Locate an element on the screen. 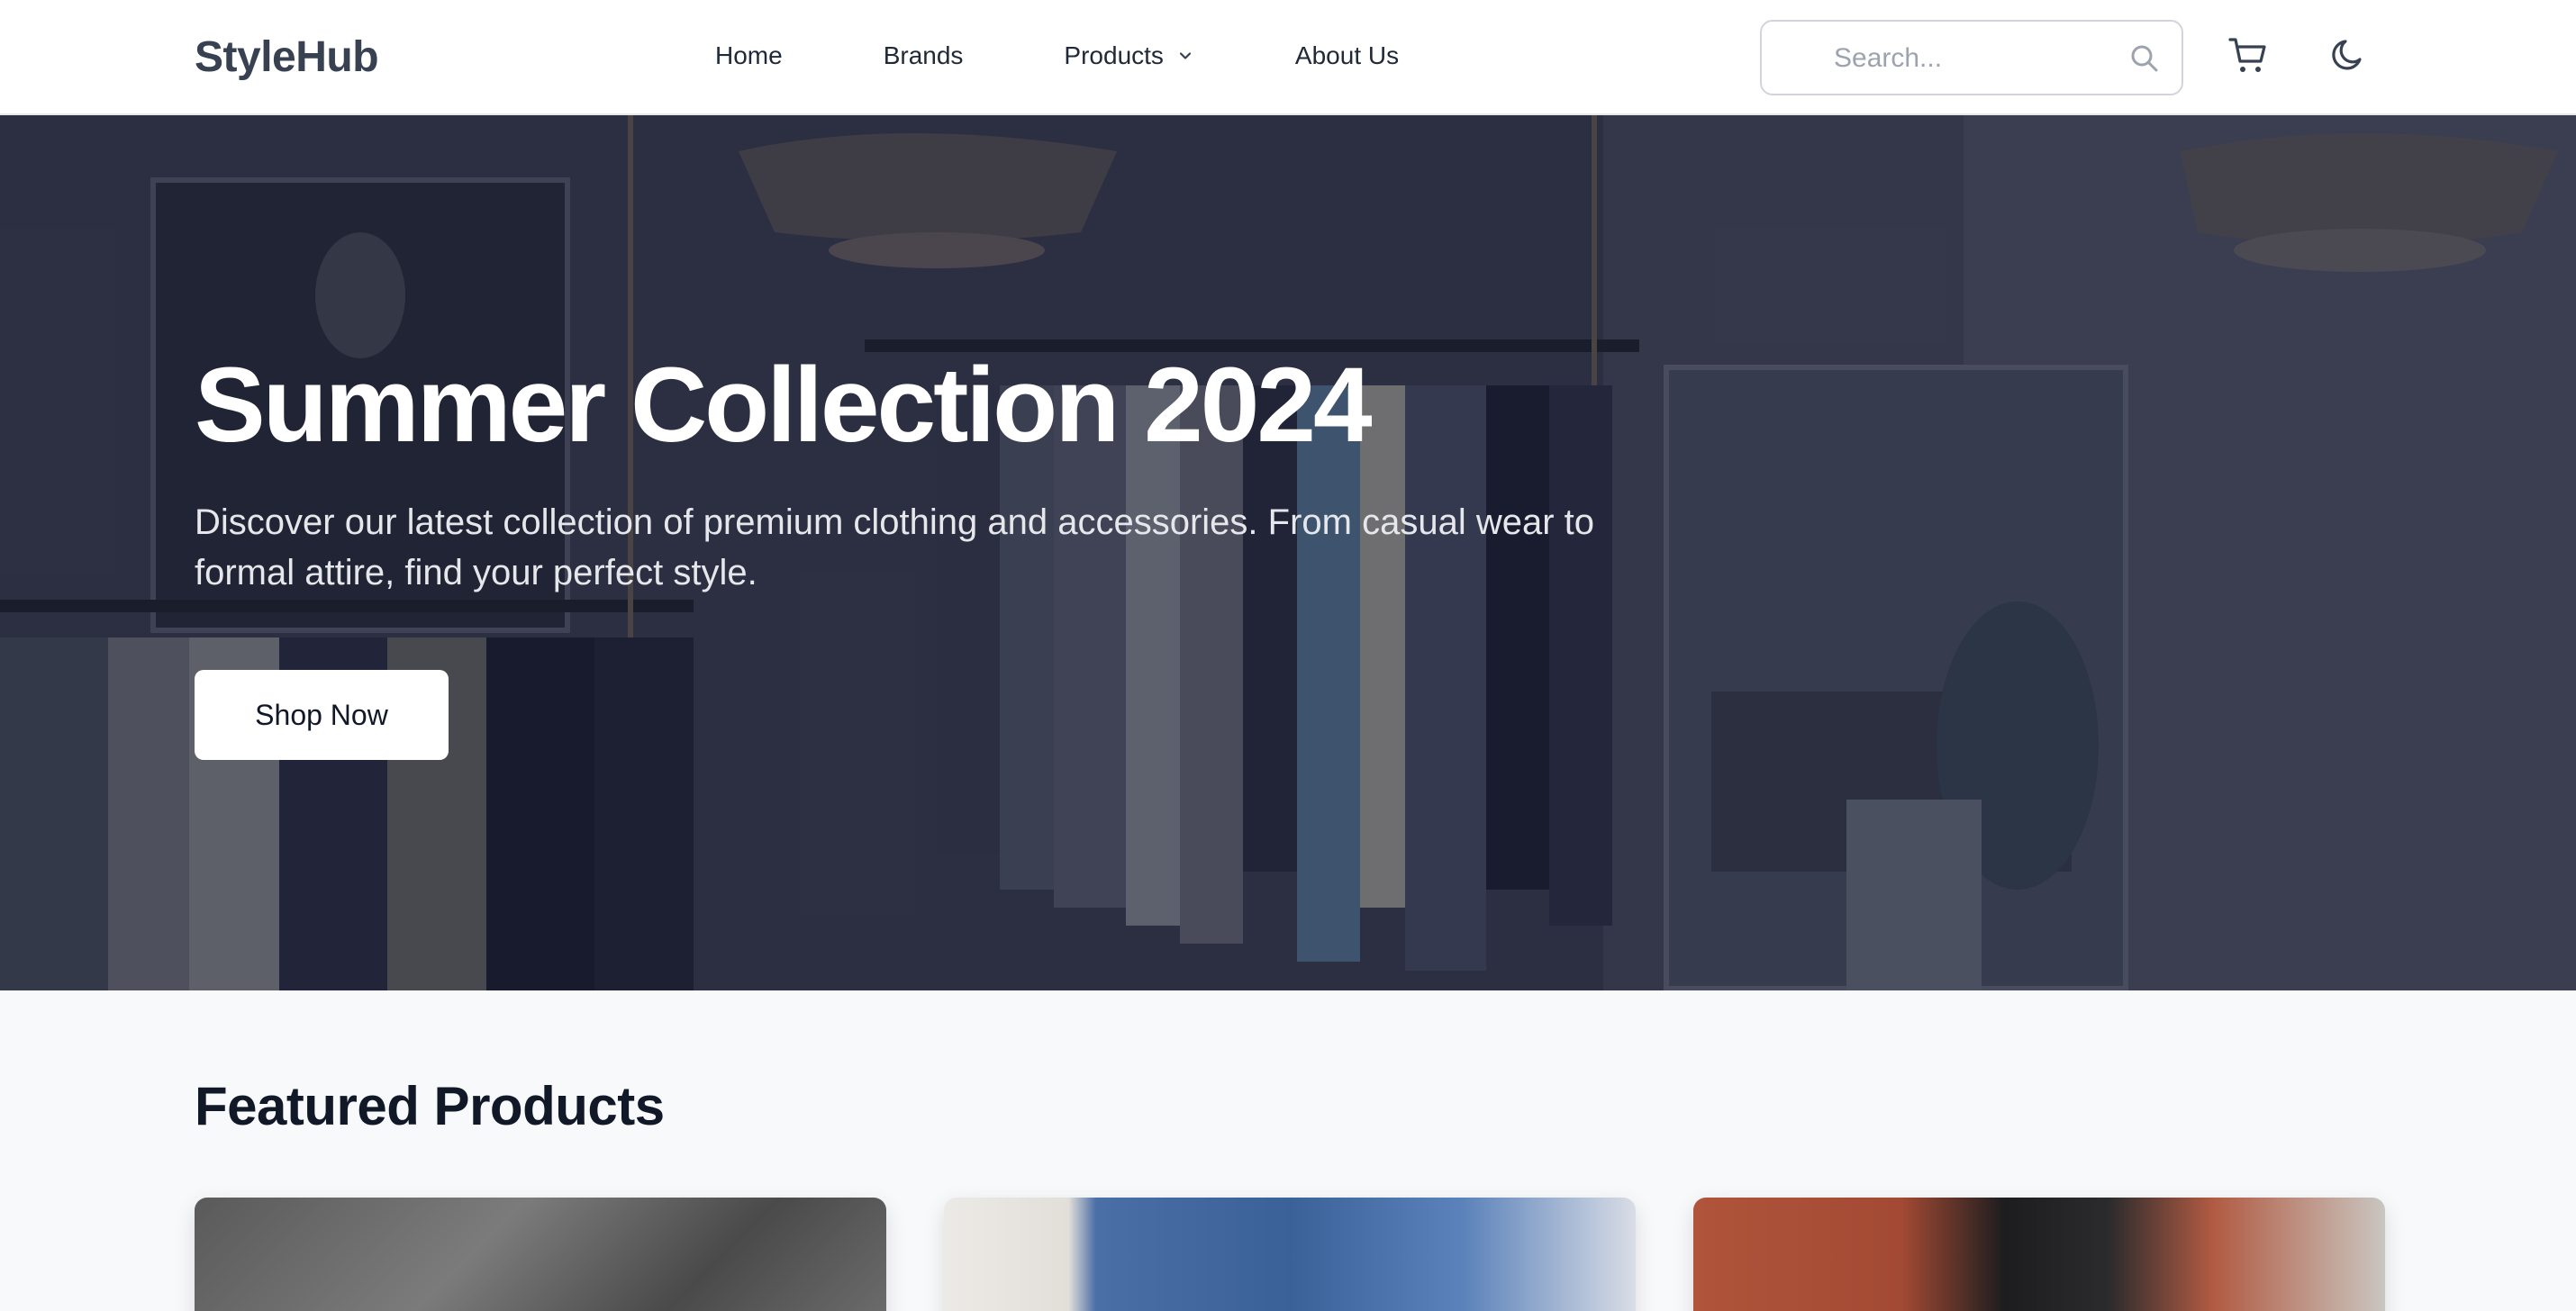 The image size is (2576, 1311). shop-now-button: Shop Now is located at coordinates (322, 715).